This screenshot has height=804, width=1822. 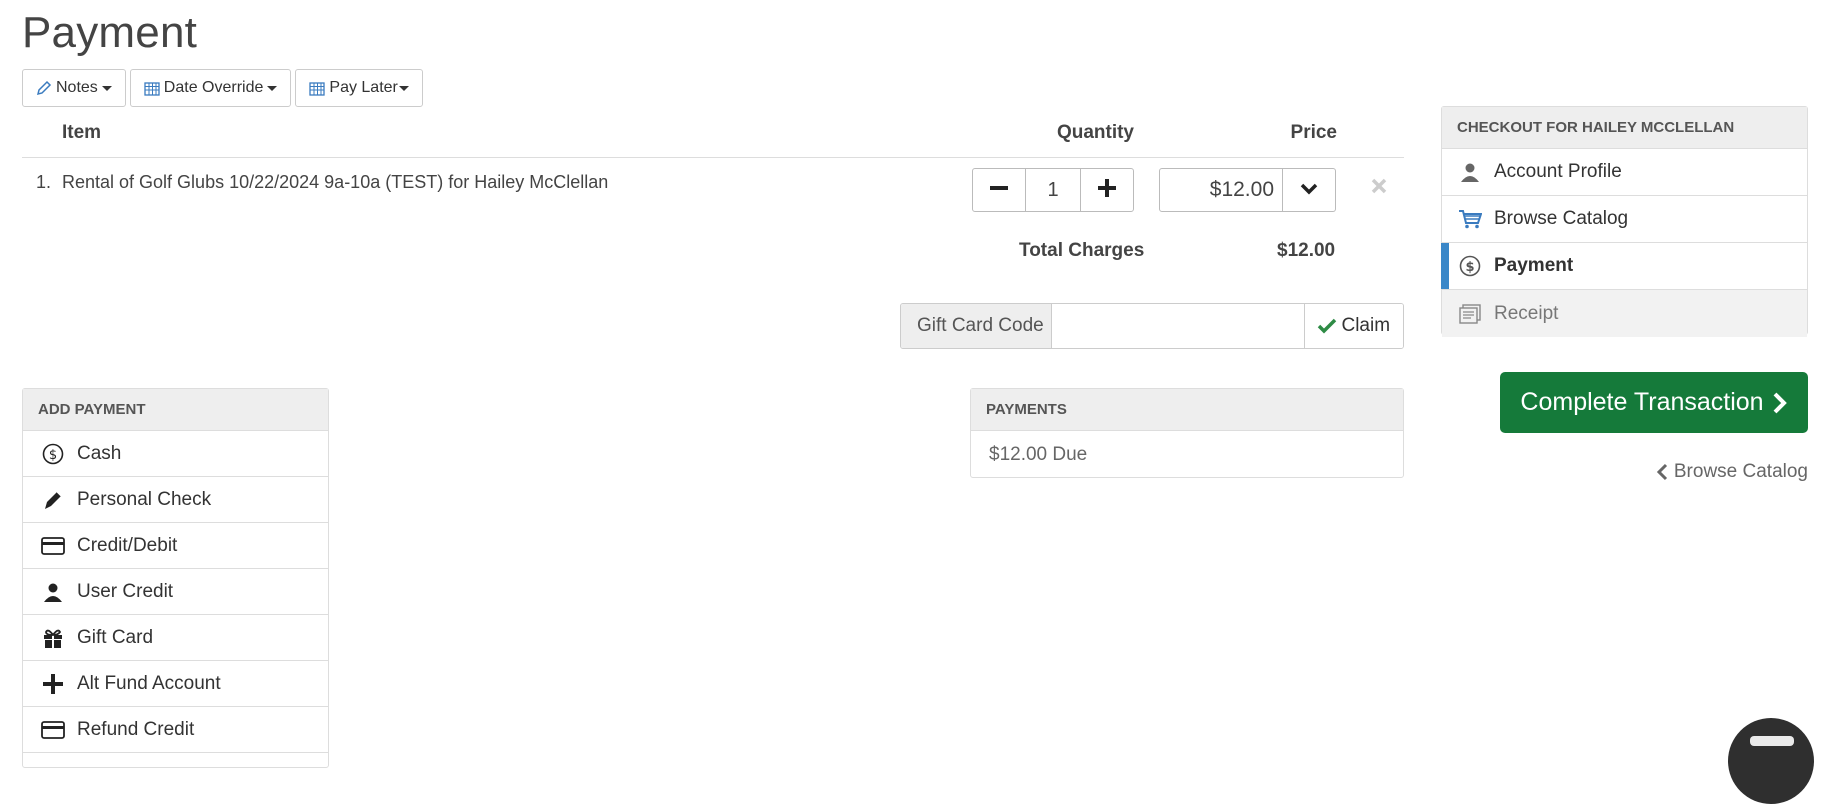 I want to click on payment-method-label: Credit/Debit, so click(x=127, y=545).